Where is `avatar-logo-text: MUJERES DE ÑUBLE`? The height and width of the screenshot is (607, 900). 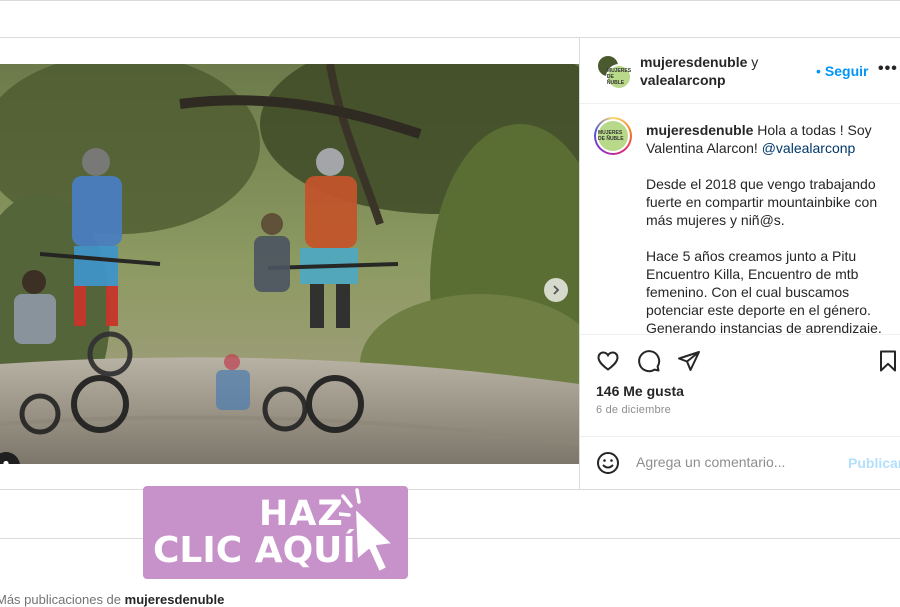
avatar-logo-text: MUJERES DE ÑUBLE is located at coordinates (619, 77).